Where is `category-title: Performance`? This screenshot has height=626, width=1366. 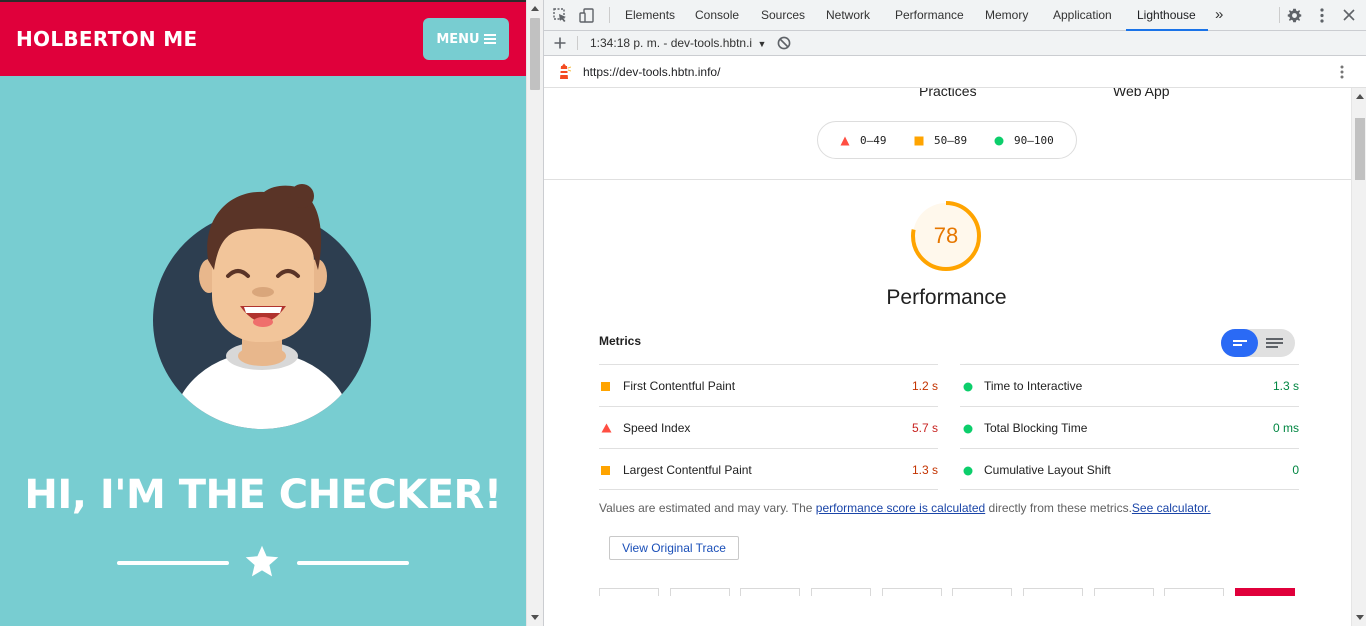
category-title: Performance is located at coordinates (946, 297).